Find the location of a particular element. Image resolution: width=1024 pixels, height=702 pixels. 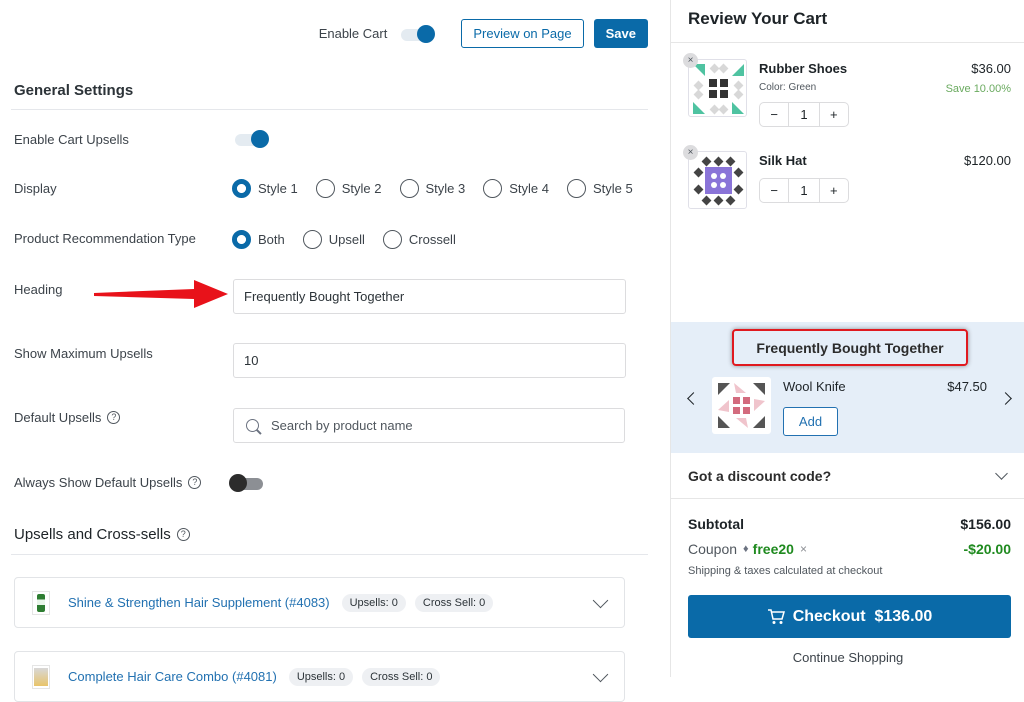

continue-shopping-link: Continue Shopping is located at coordinates (847, 657).